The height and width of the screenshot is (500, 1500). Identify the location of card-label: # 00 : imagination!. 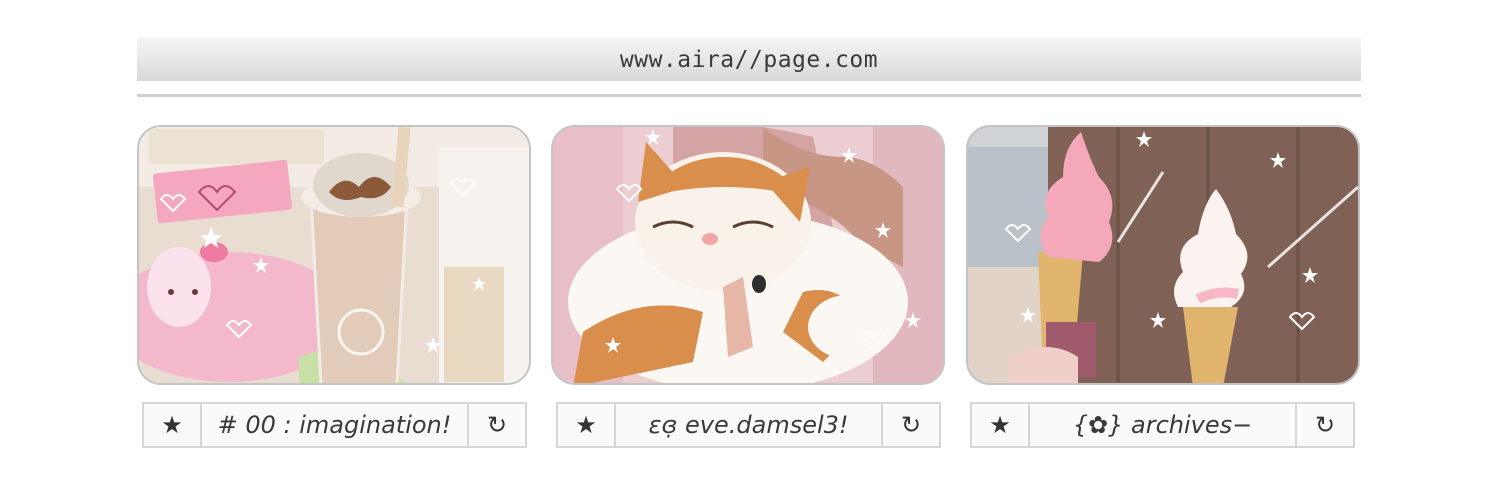
(334, 425).